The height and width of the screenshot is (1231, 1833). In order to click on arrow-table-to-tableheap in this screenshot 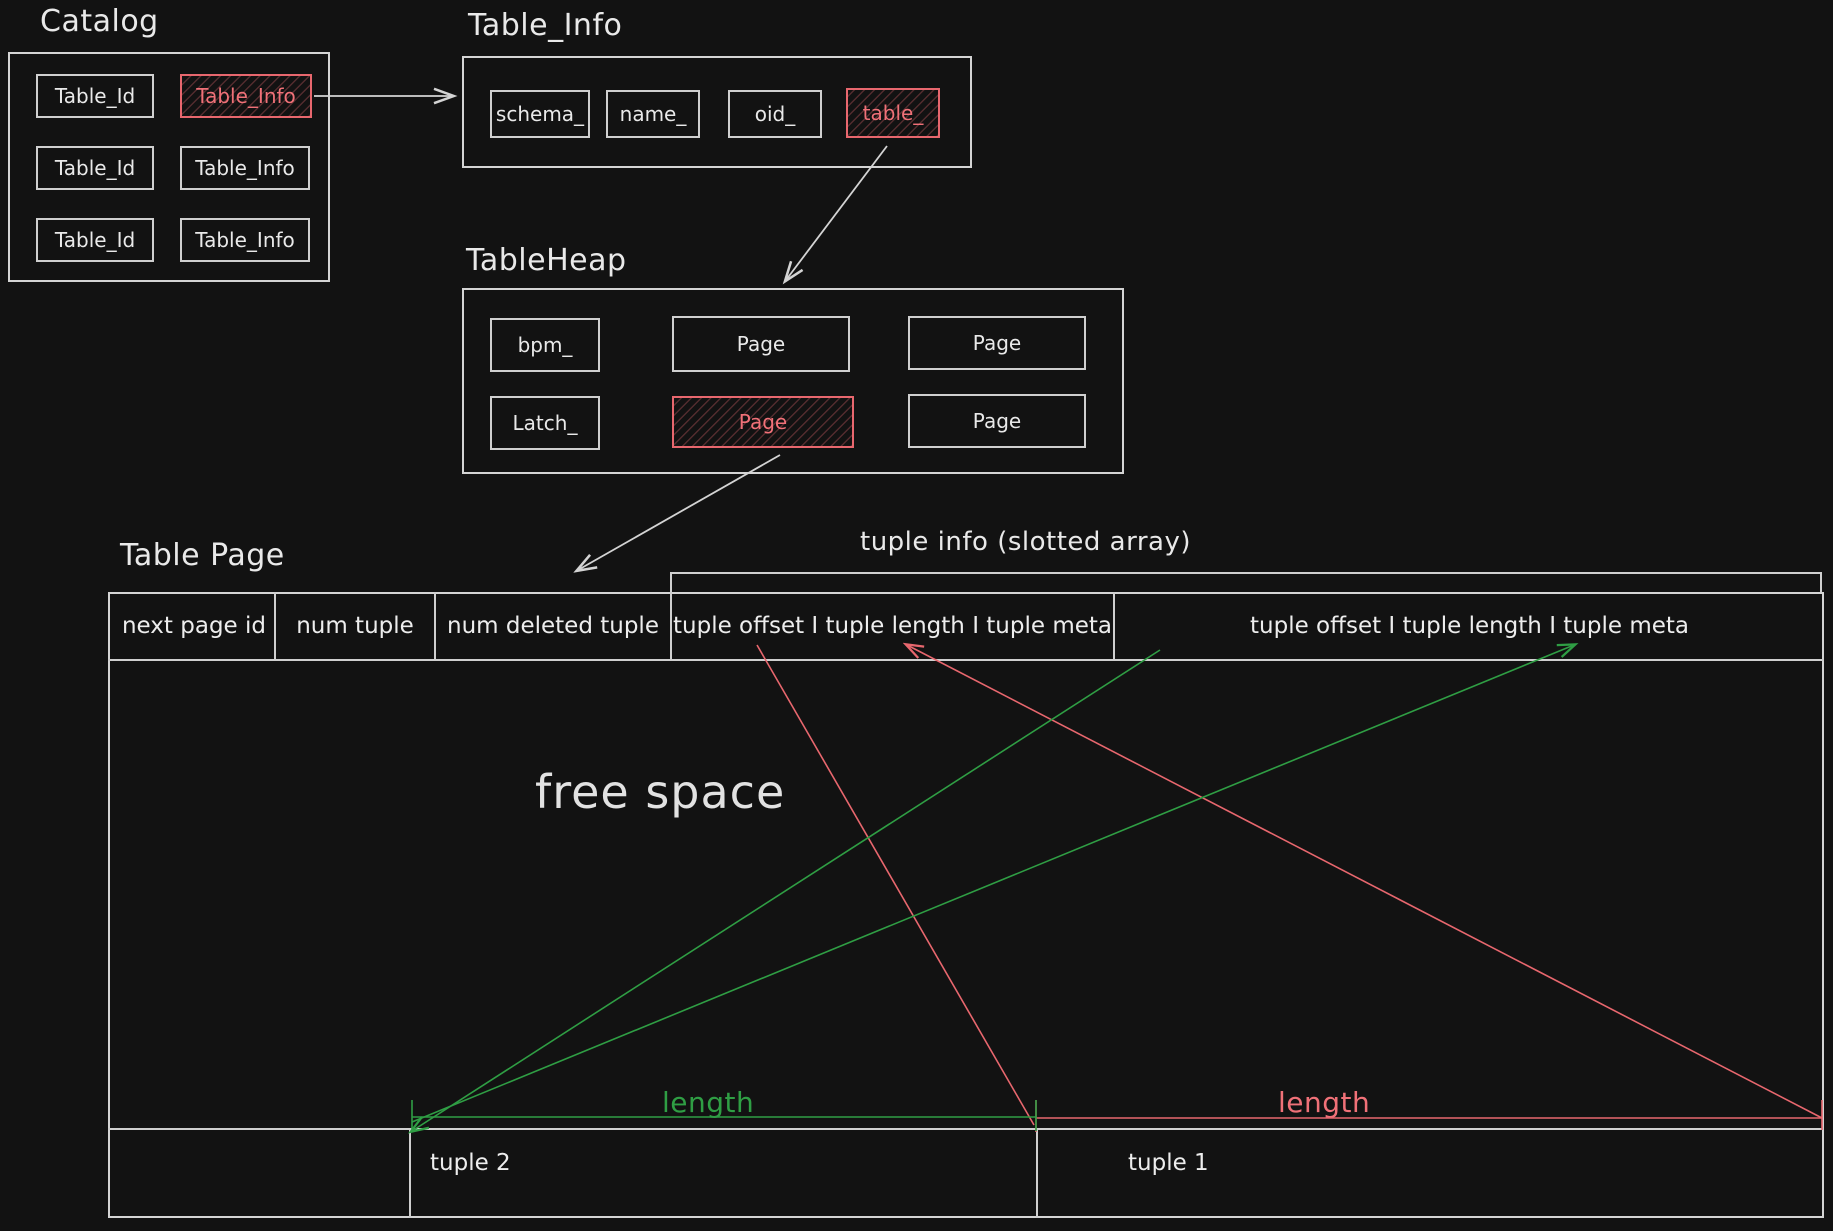, I will do `click(837, 212)`.